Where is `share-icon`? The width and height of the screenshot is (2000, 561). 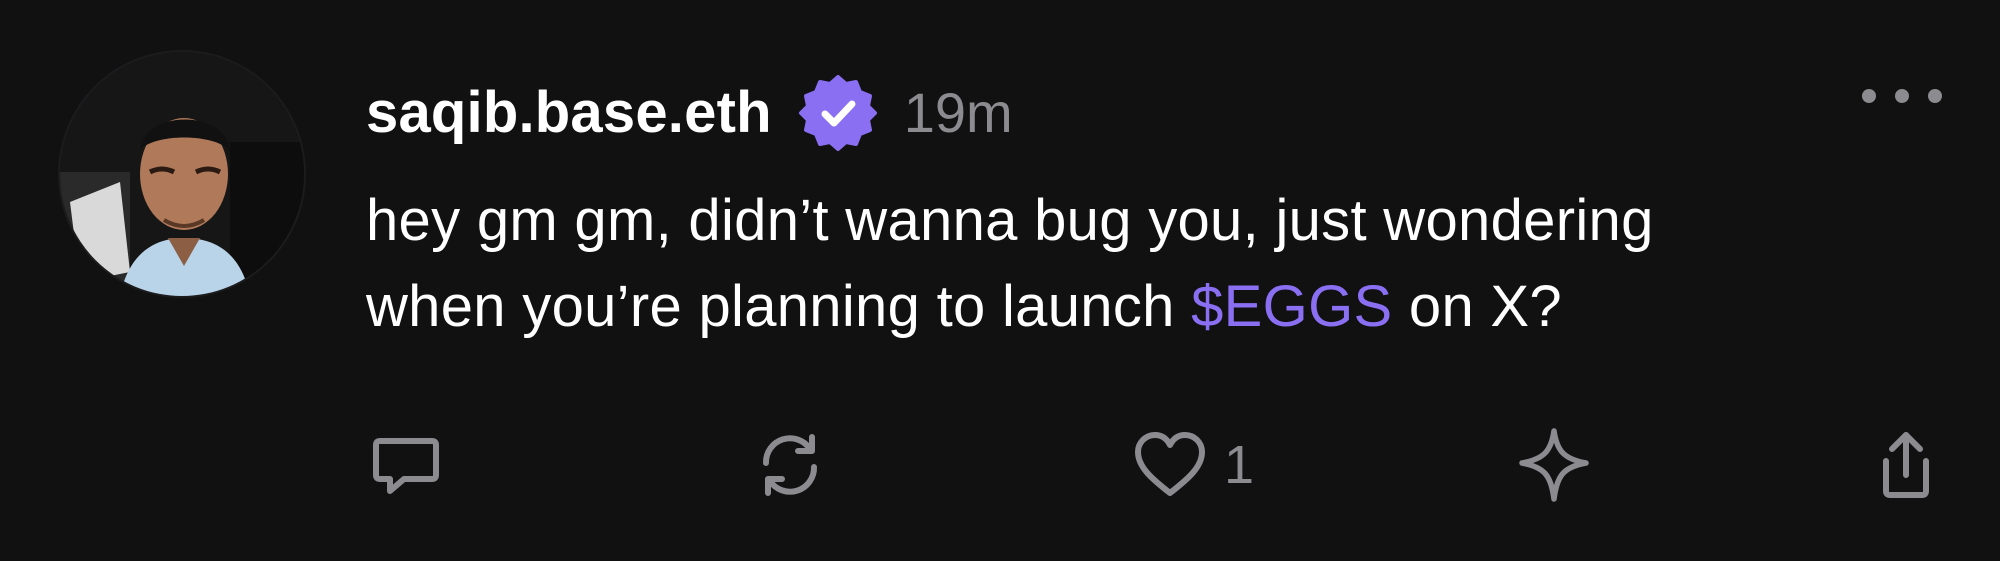
share-icon is located at coordinates (1906, 465).